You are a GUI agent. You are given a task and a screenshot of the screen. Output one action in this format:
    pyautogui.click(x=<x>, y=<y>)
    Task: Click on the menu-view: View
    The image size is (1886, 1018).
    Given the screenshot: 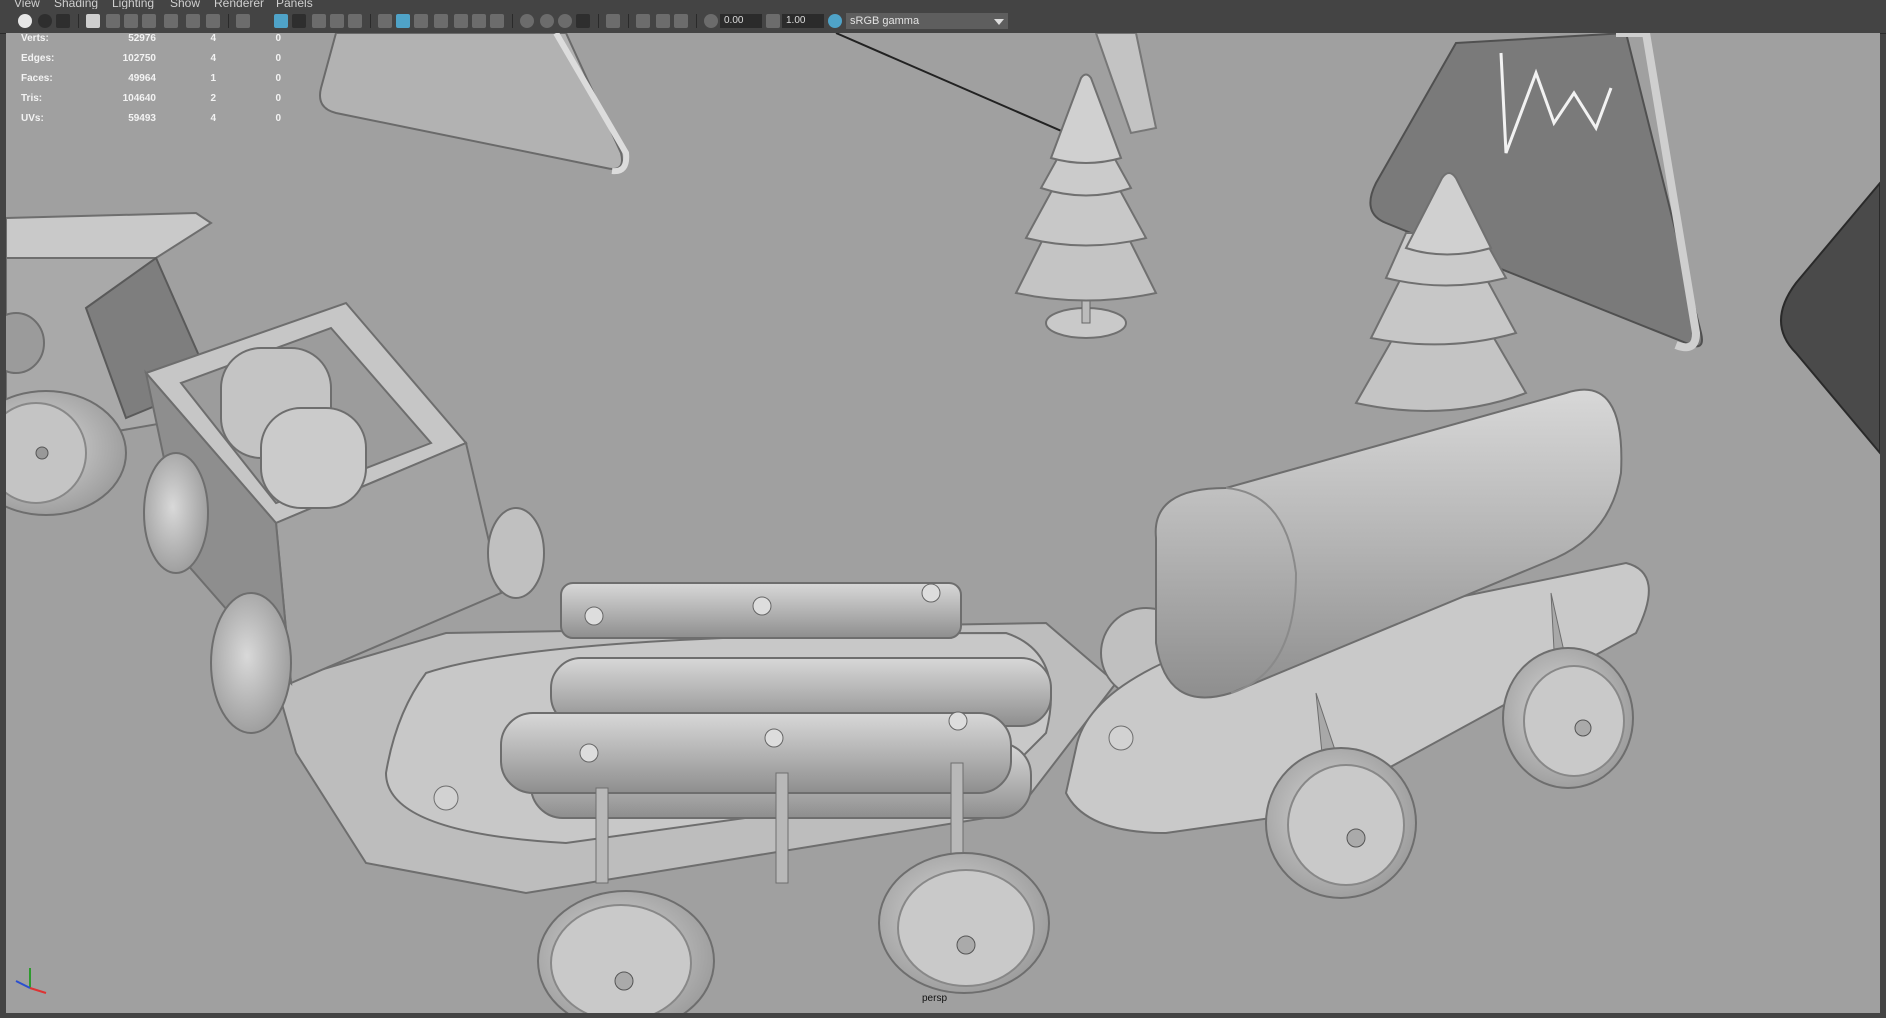 What is the action you would take?
    pyautogui.click(x=27, y=4)
    